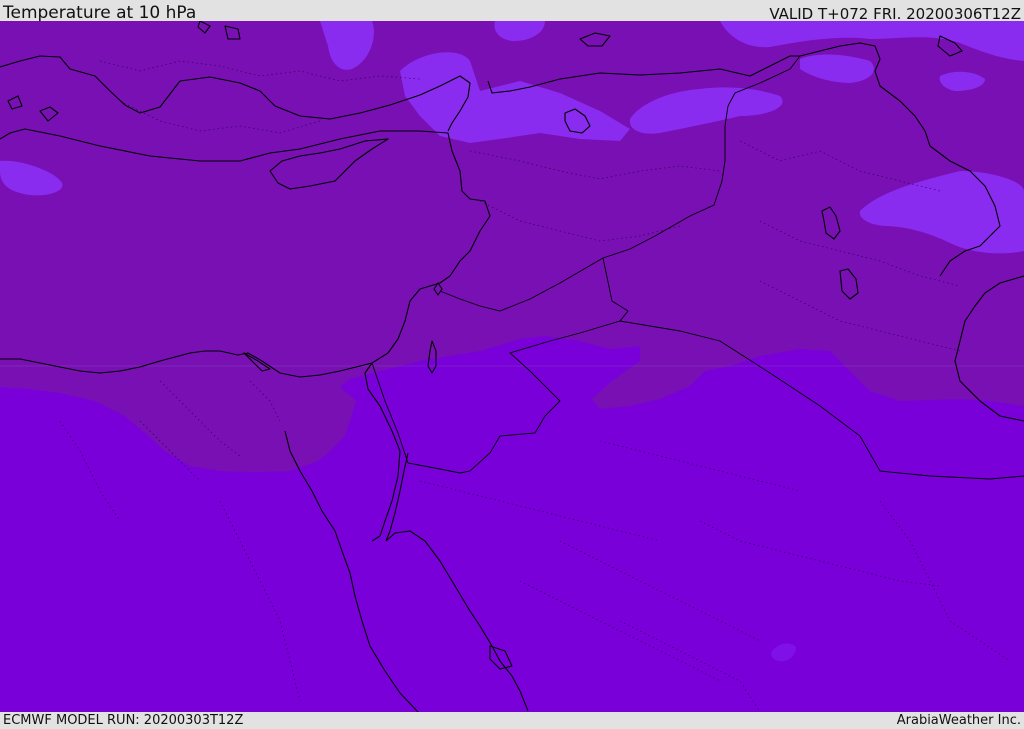 This screenshot has width=1024, height=729. What do you see at coordinates (123, 720) in the screenshot?
I see `model-run: ECMWF MODEL RUN: 20200303T12Z` at bounding box center [123, 720].